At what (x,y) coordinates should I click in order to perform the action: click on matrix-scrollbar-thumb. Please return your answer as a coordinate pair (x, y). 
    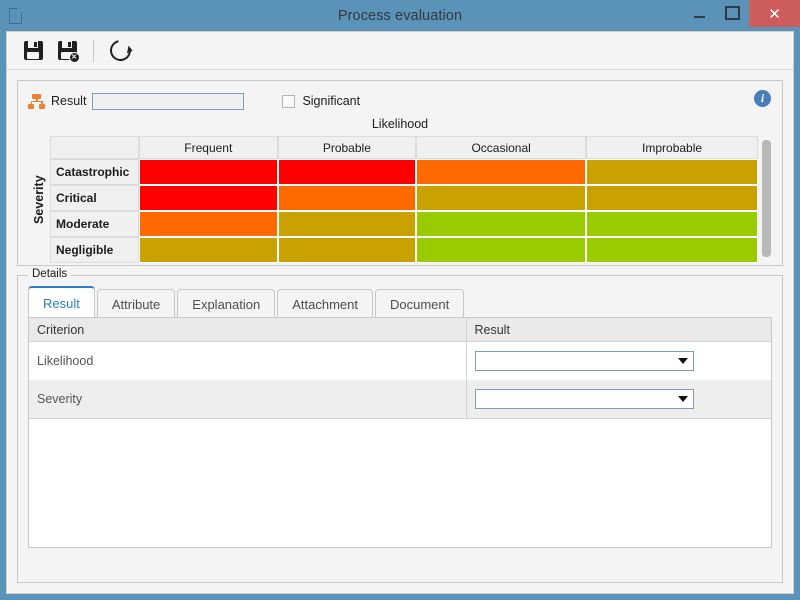
    Looking at the image, I should click on (766, 198).